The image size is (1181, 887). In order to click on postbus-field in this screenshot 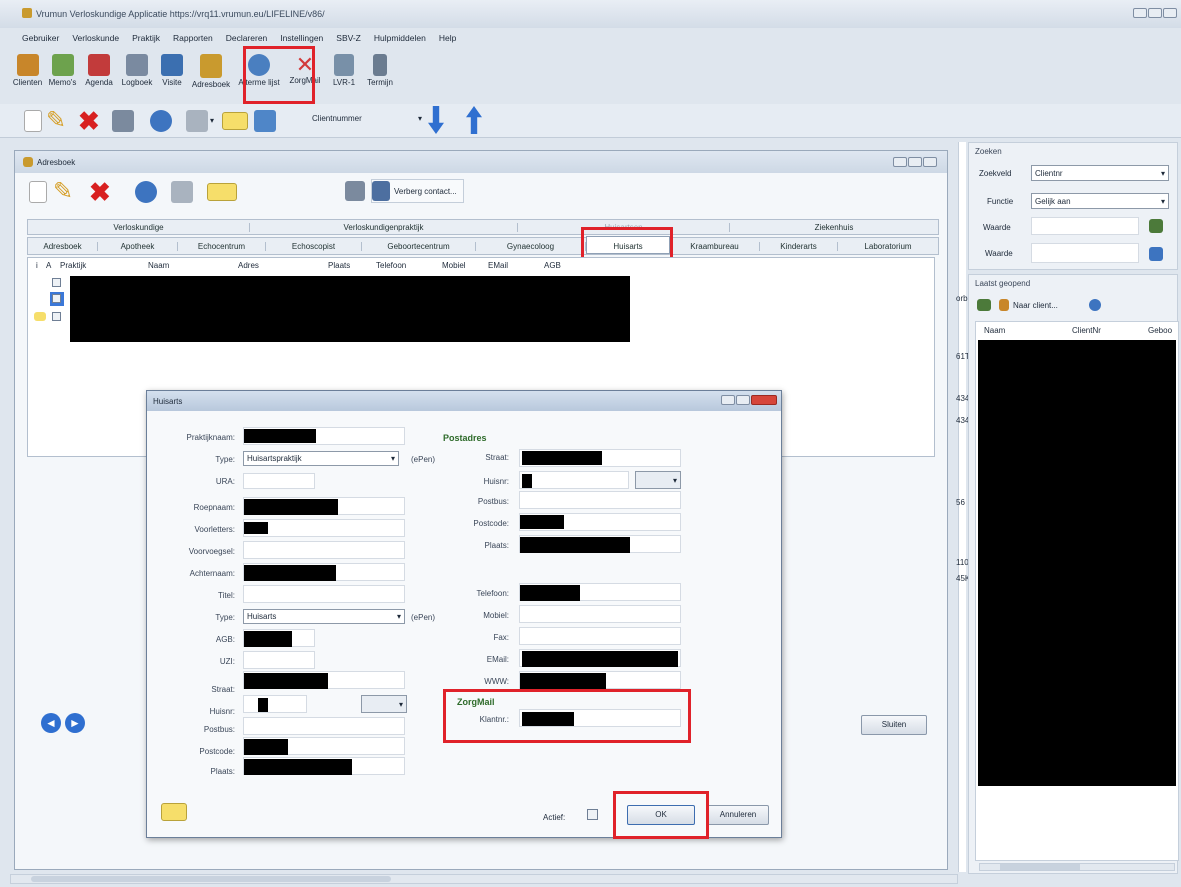, I will do `click(324, 726)`.